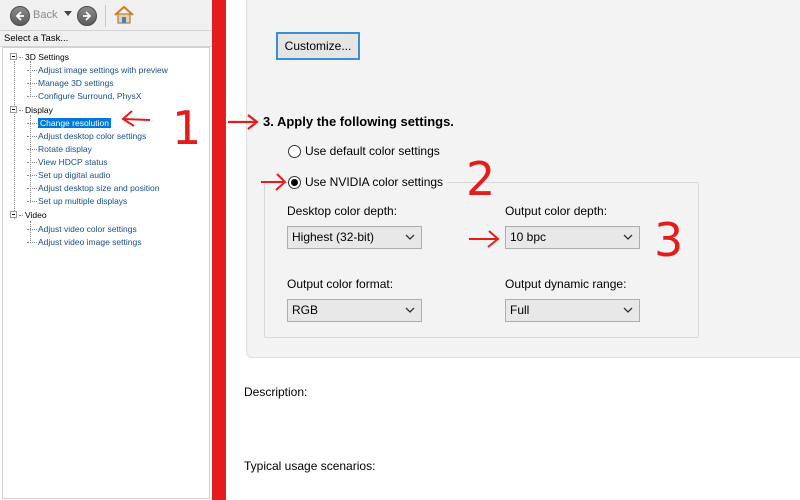 The image size is (800, 500). I want to click on output-color-format-label: Output color format:, so click(340, 284).